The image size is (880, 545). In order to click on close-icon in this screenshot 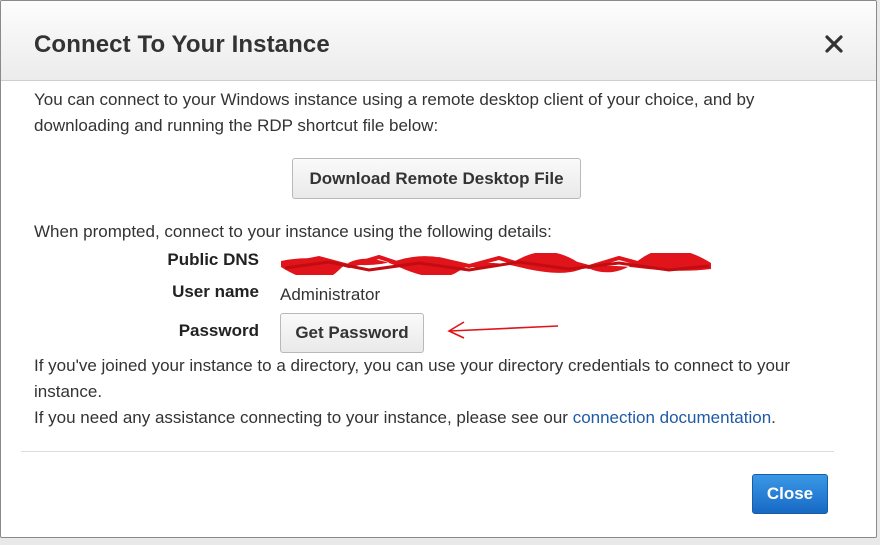, I will do `click(834, 44)`.